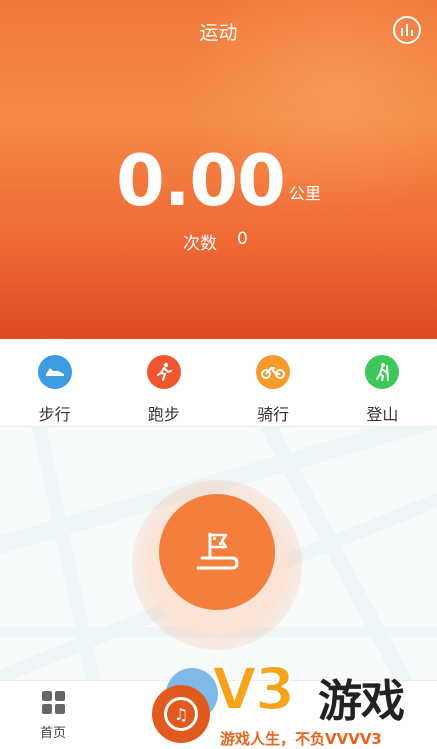  Describe the element at coordinates (242, 239) in the screenshot. I see `count-value: 0` at that location.